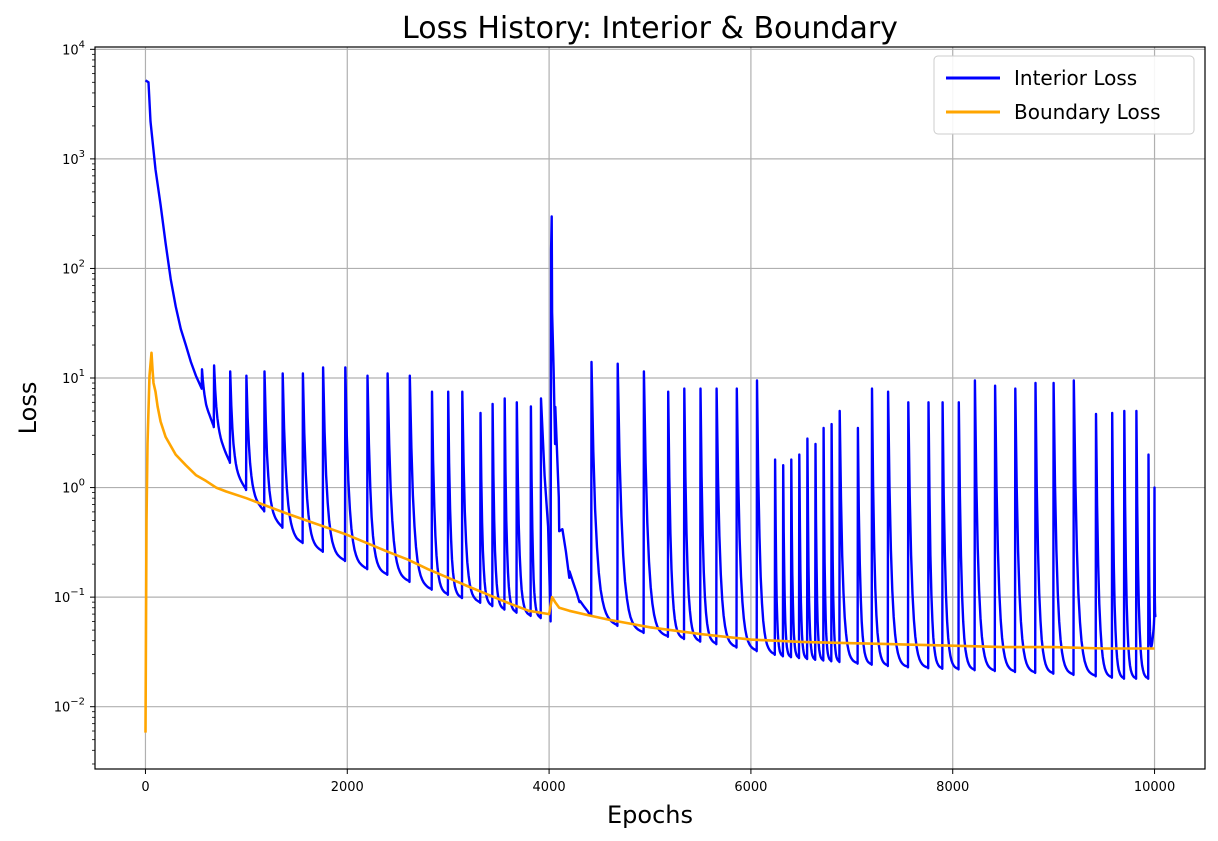  Describe the element at coordinates (1087, 112) in the screenshot. I see `legend-label: Boundary Loss` at that location.